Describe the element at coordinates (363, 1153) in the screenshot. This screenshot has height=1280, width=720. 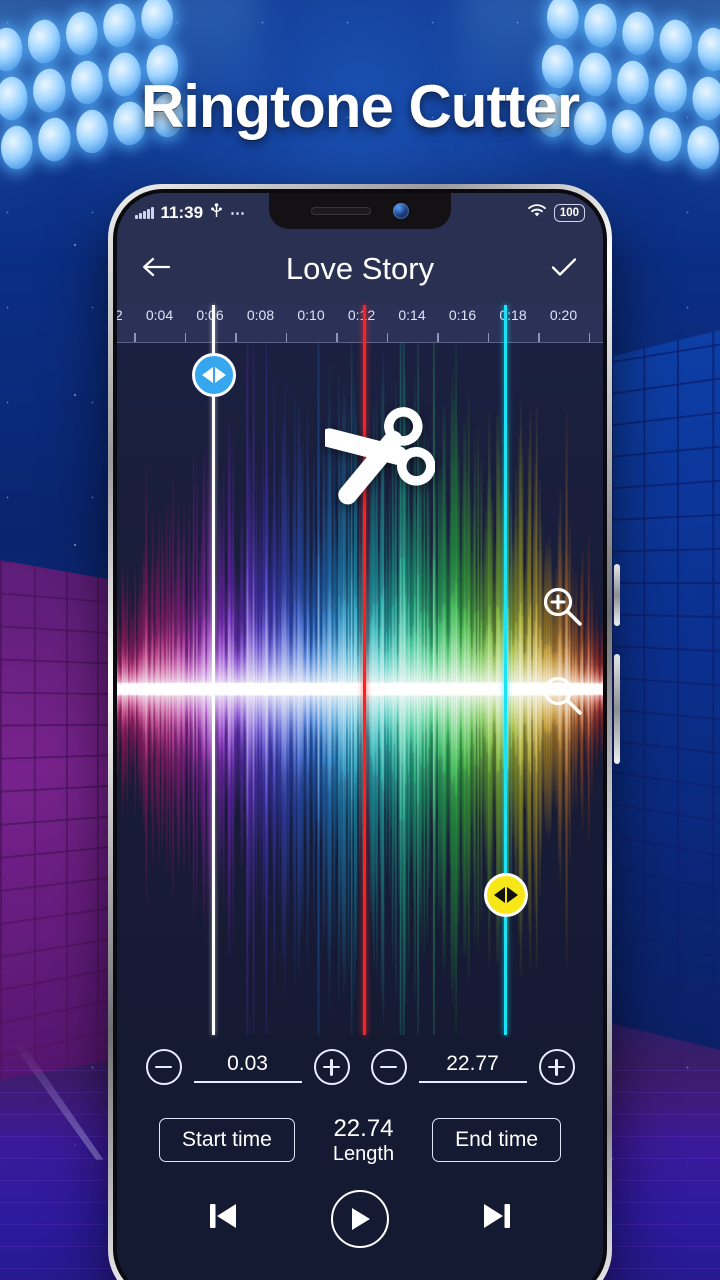
I see `length-label: Length` at that location.